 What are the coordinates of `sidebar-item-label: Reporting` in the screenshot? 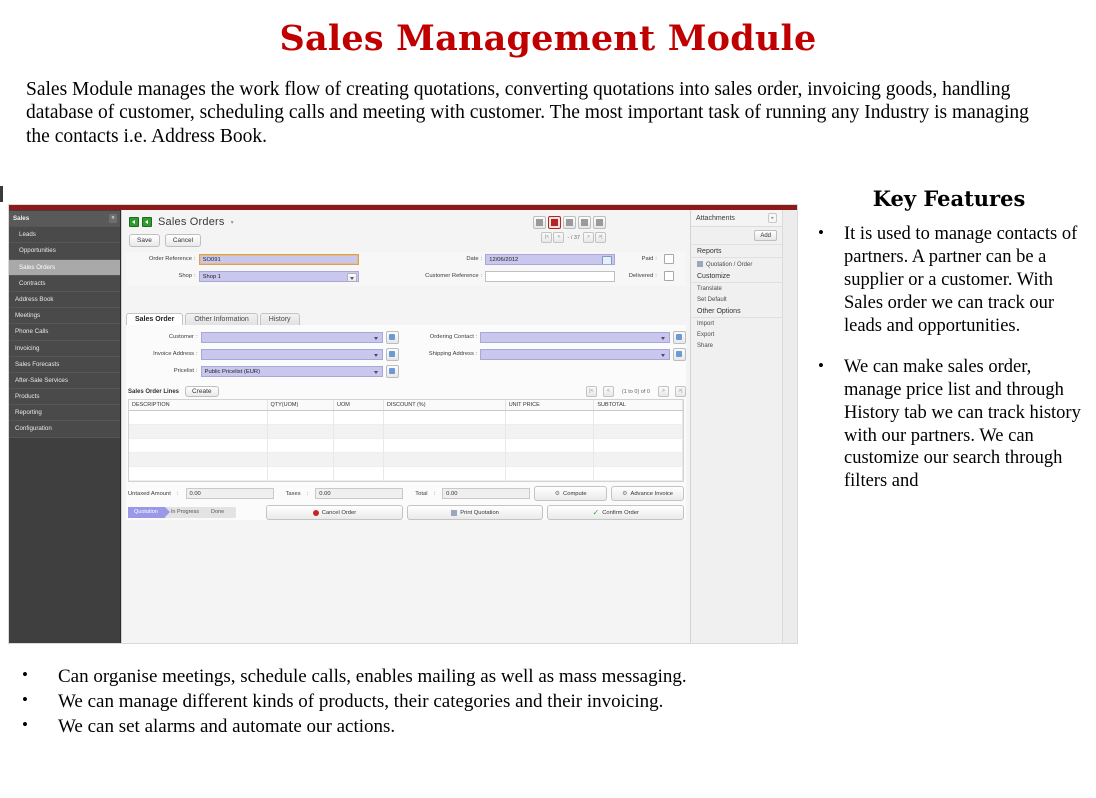 It's located at (28, 413).